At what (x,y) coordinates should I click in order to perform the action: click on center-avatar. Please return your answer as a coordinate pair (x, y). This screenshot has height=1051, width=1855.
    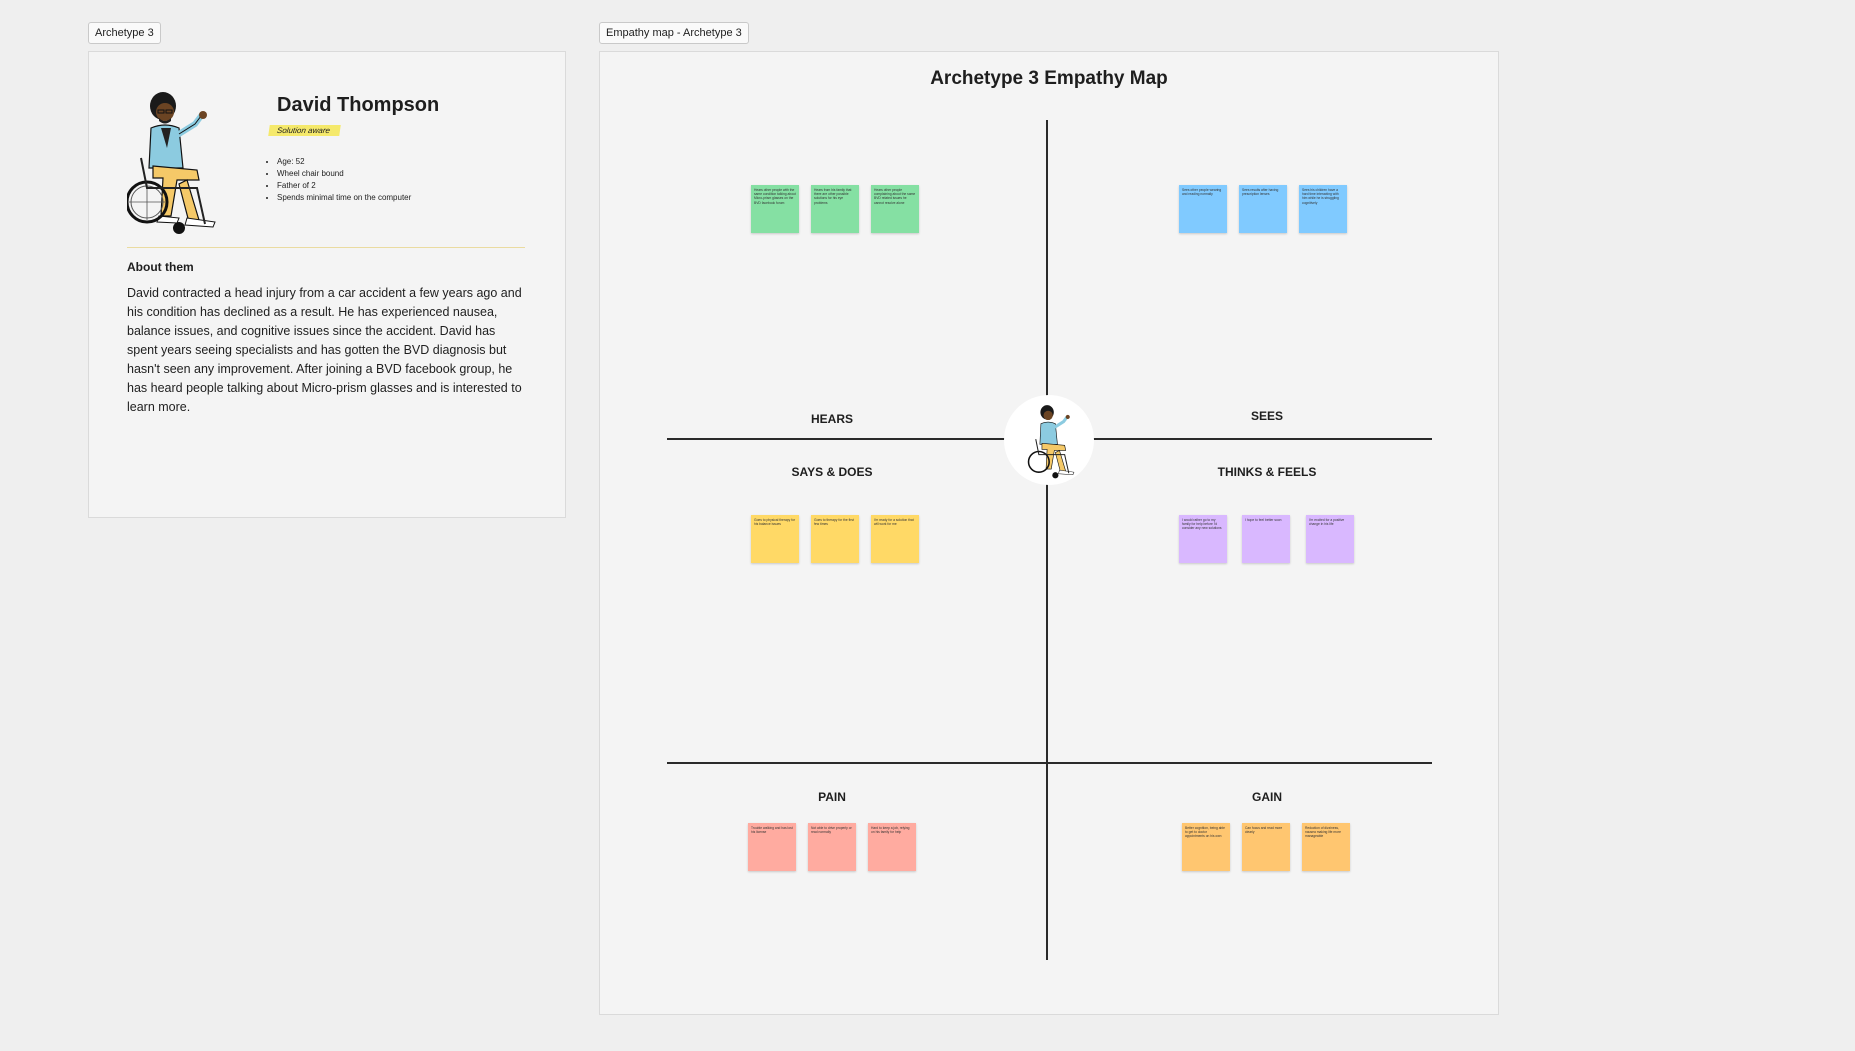
    Looking at the image, I should click on (1049, 440).